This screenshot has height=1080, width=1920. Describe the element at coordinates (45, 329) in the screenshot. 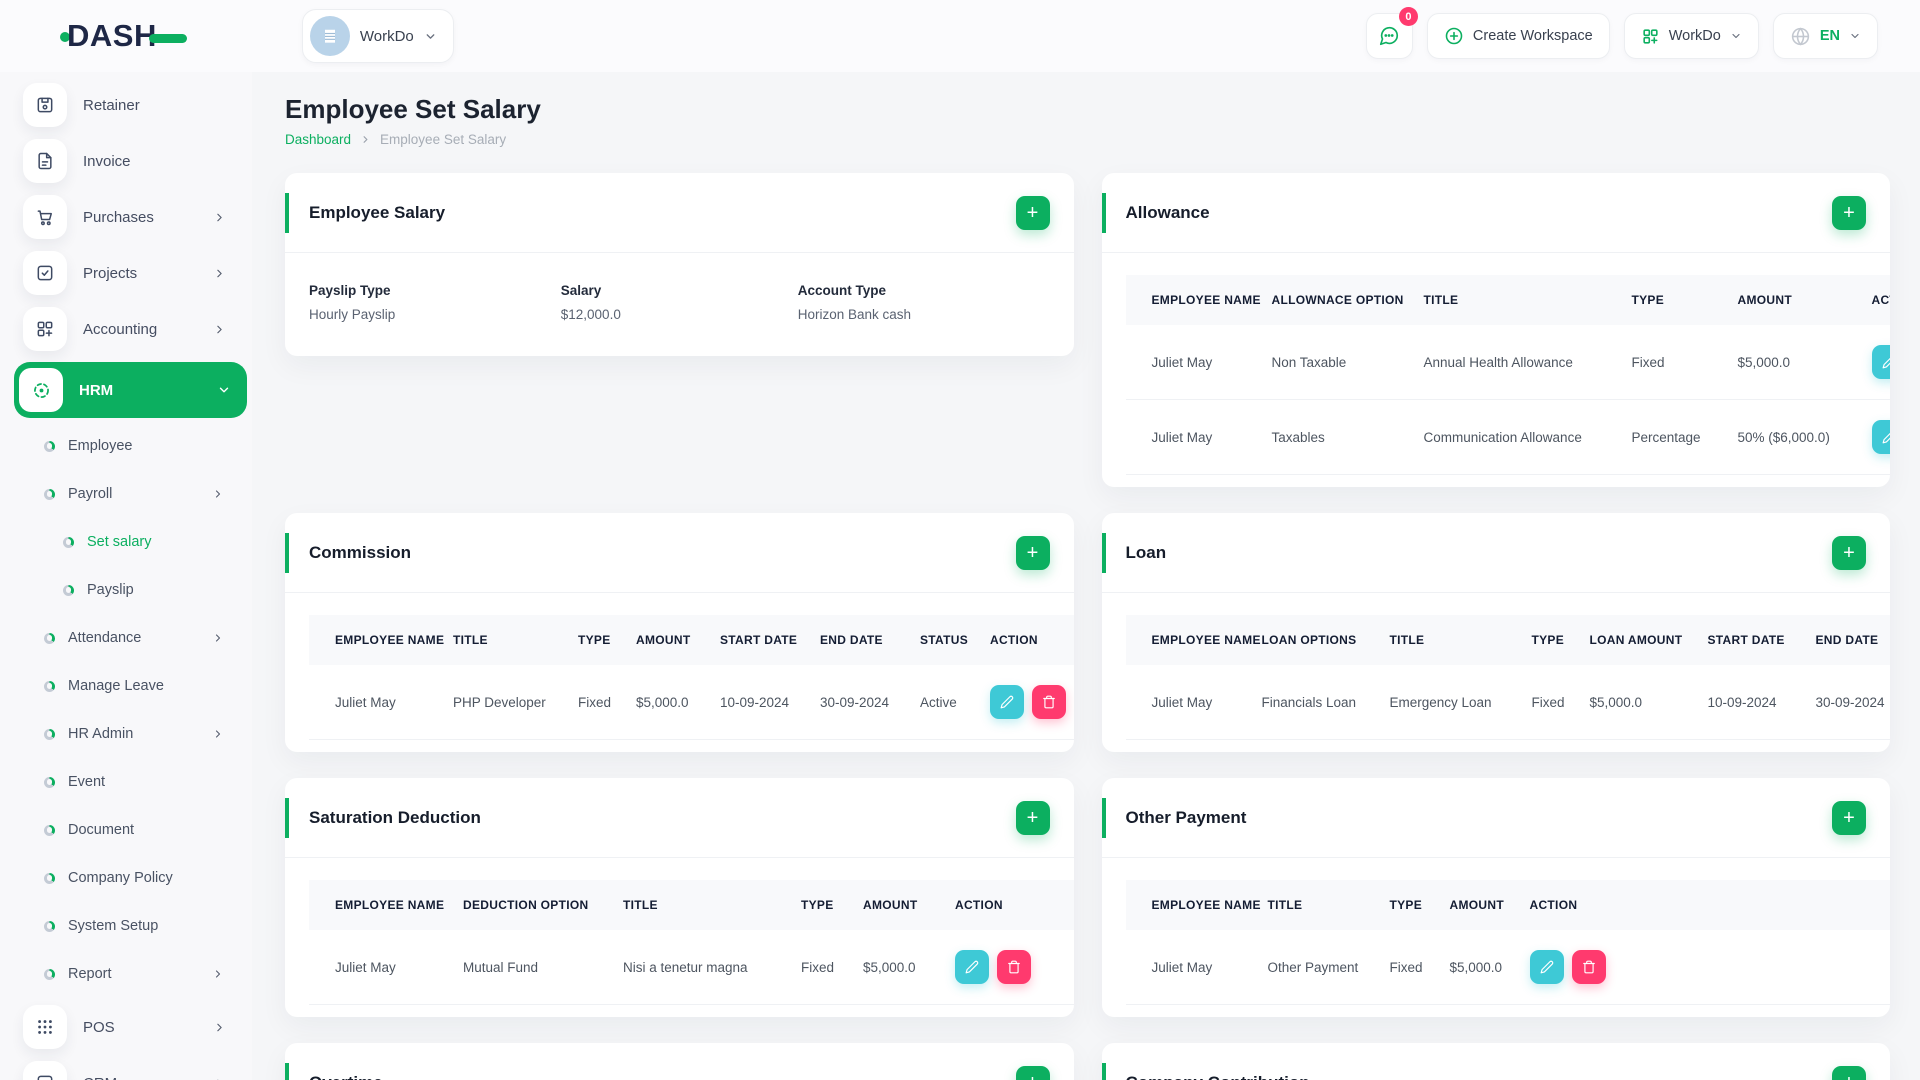

I see `grid-plus-icon` at that location.